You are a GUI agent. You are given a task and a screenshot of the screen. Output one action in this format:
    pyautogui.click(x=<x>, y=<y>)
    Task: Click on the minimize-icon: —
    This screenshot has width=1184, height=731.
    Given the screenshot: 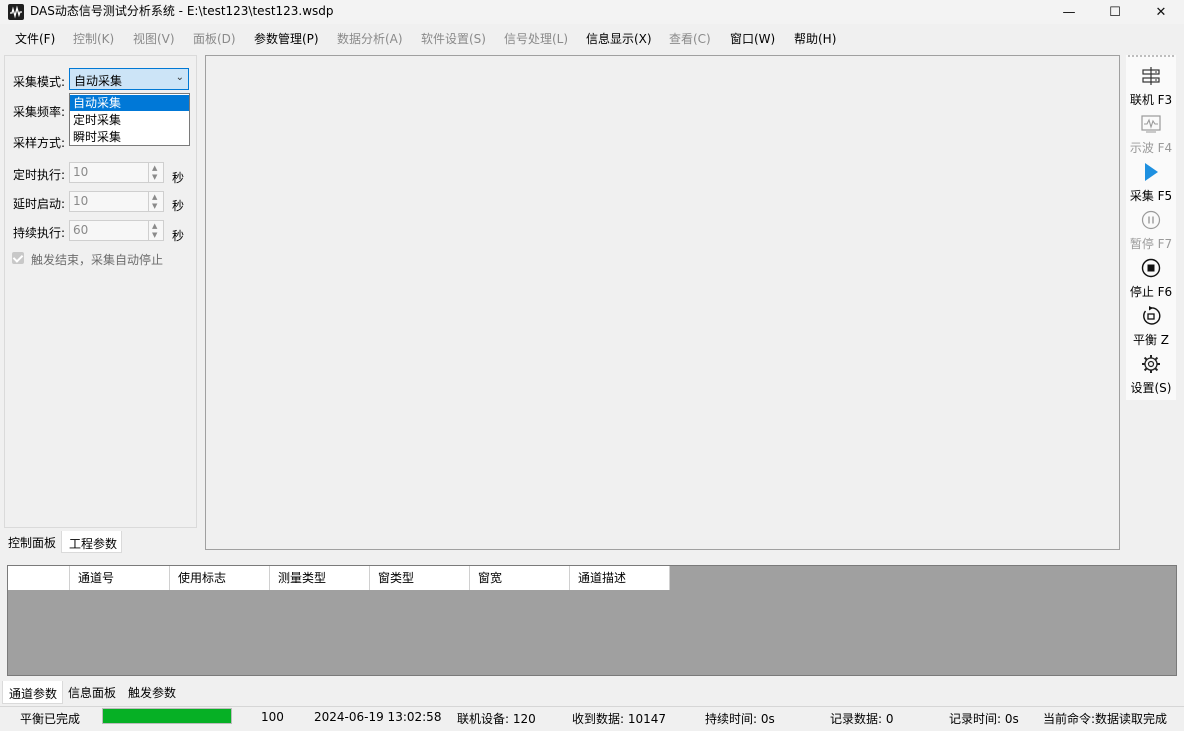 What is the action you would take?
    pyautogui.click(x=1069, y=12)
    